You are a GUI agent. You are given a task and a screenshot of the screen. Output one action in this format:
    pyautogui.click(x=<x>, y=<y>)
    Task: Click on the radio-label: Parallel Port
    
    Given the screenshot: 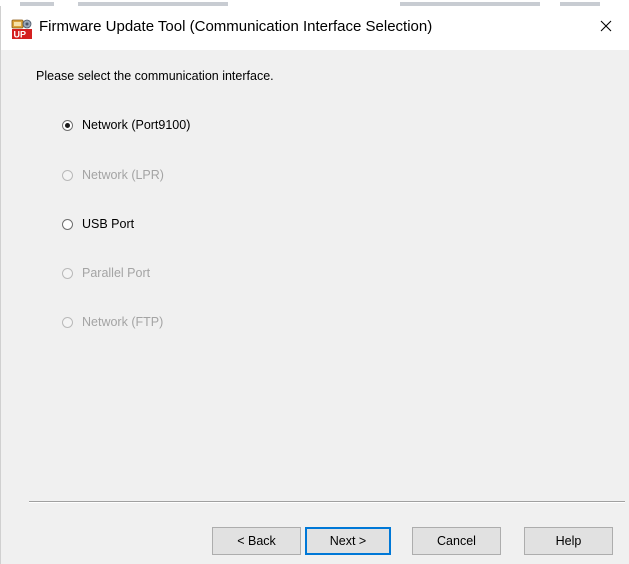 What is the action you would take?
    pyautogui.click(x=116, y=273)
    